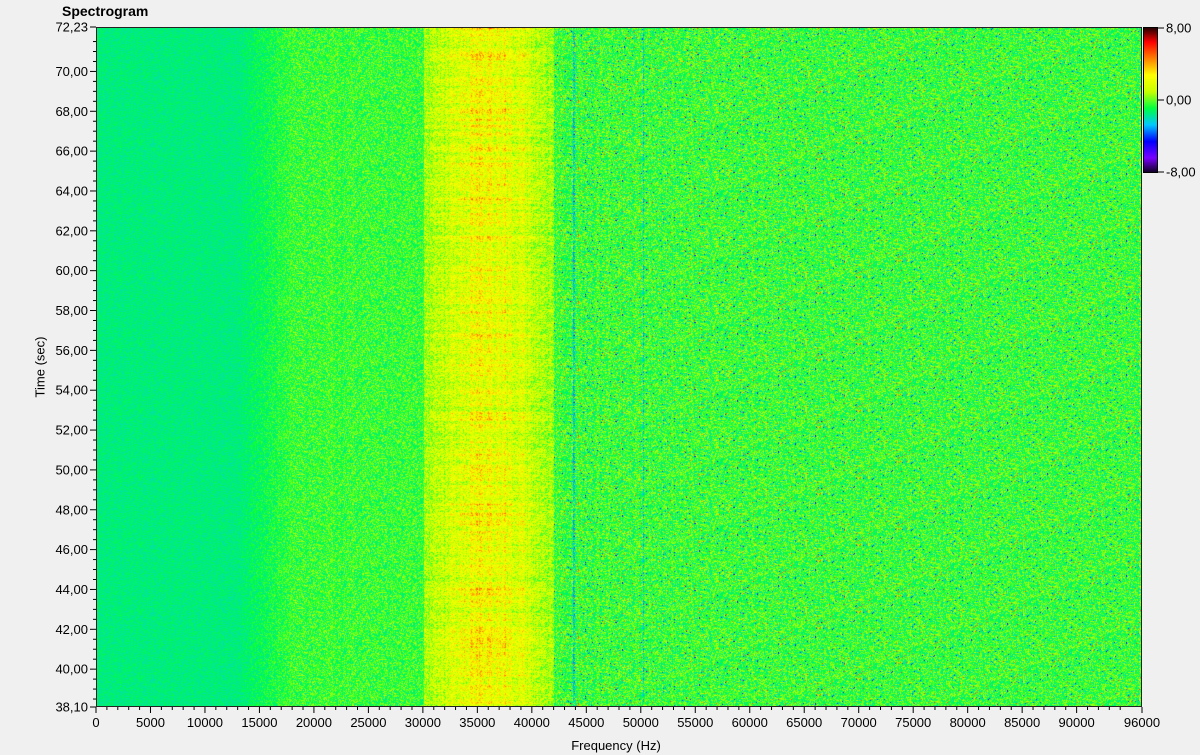  What do you see at coordinates (477, 722) in the screenshot?
I see `x-tick-label: 35000` at bounding box center [477, 722].